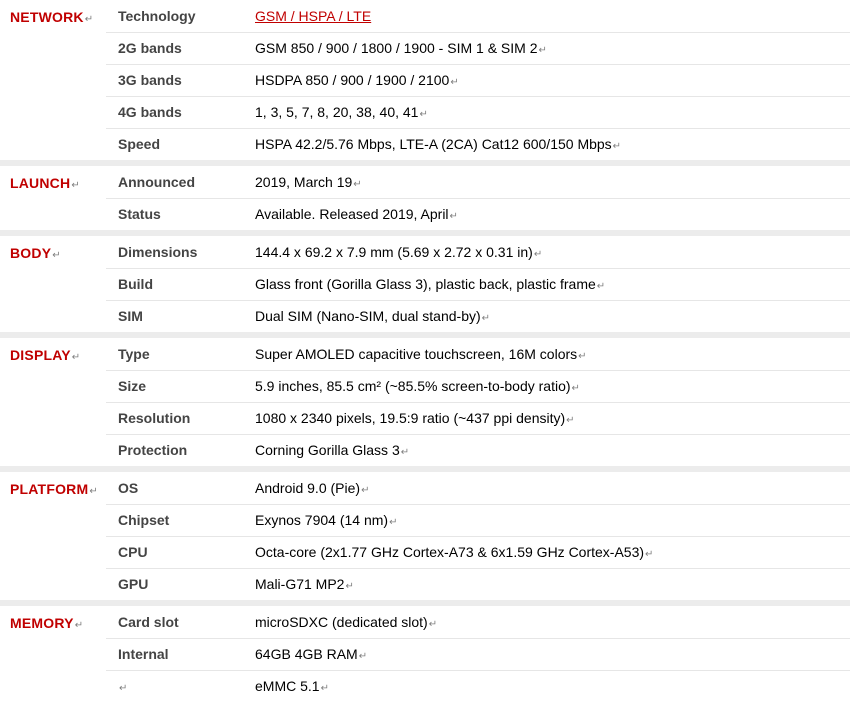 This screenshot has height=710, width=850. I want to click on spec-key: Speed, so click(139, 144).